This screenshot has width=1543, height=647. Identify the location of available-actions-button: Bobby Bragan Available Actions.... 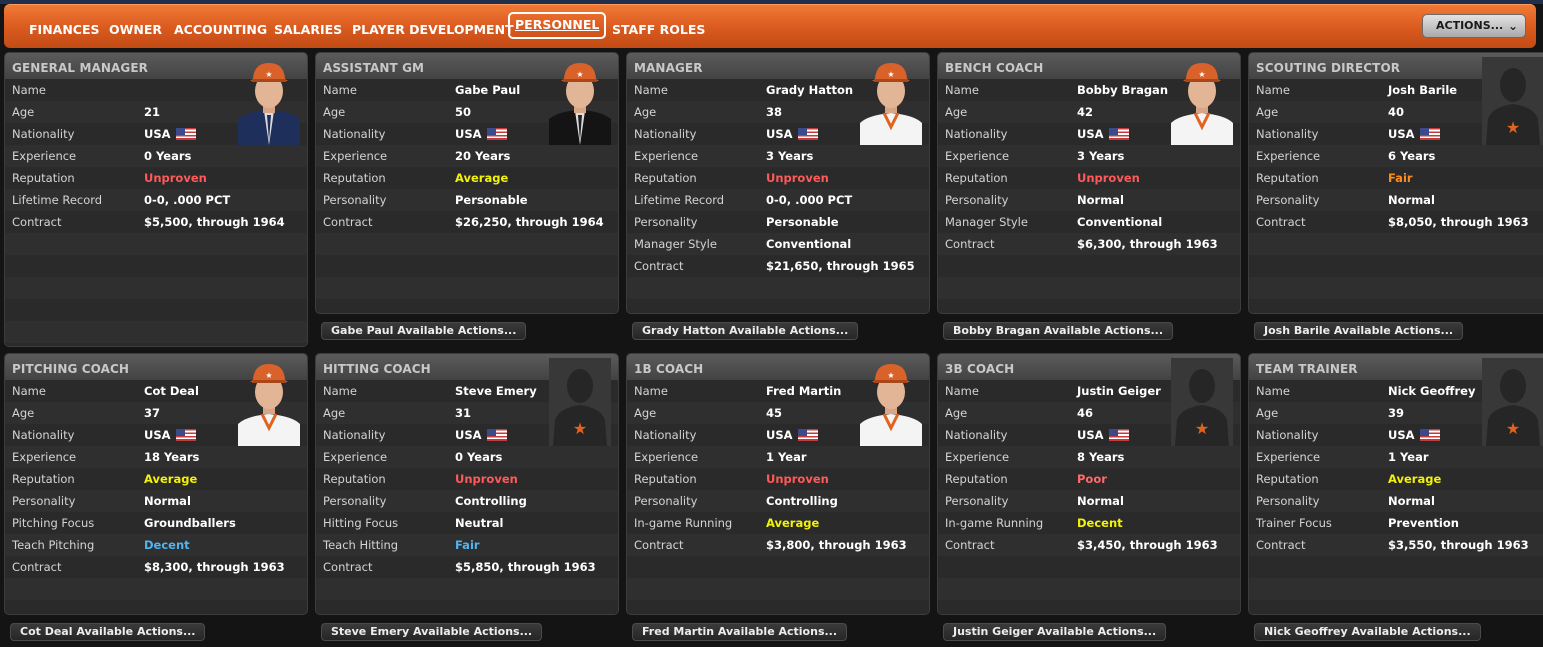
(1058, 331).